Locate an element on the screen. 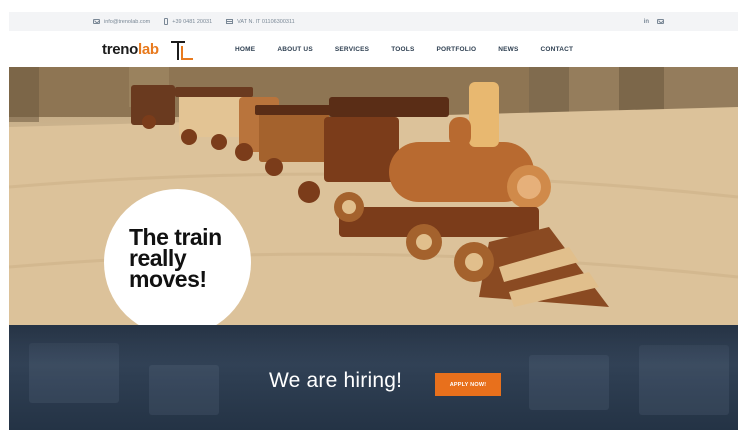 The height and width of the screenshot is (431, 747). nav-services: SERVICES is located at coordinates (352, 49).